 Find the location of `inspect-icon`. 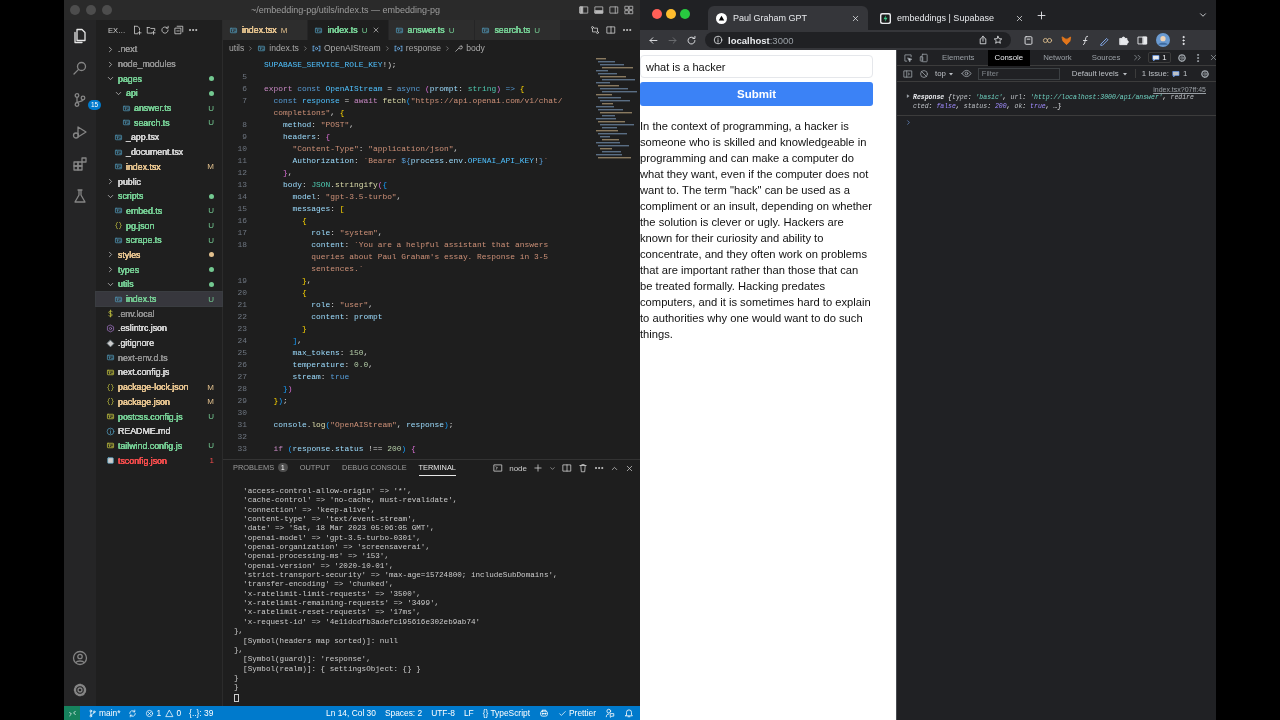

inspect-icon is located at coordinates (908, 57).